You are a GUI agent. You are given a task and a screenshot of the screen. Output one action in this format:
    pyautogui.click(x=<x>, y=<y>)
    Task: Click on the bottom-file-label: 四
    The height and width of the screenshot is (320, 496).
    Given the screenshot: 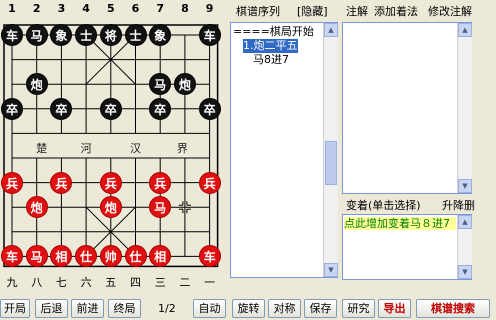 What is the action you would take?
    pyautogui.click(x=135, y=282)
    